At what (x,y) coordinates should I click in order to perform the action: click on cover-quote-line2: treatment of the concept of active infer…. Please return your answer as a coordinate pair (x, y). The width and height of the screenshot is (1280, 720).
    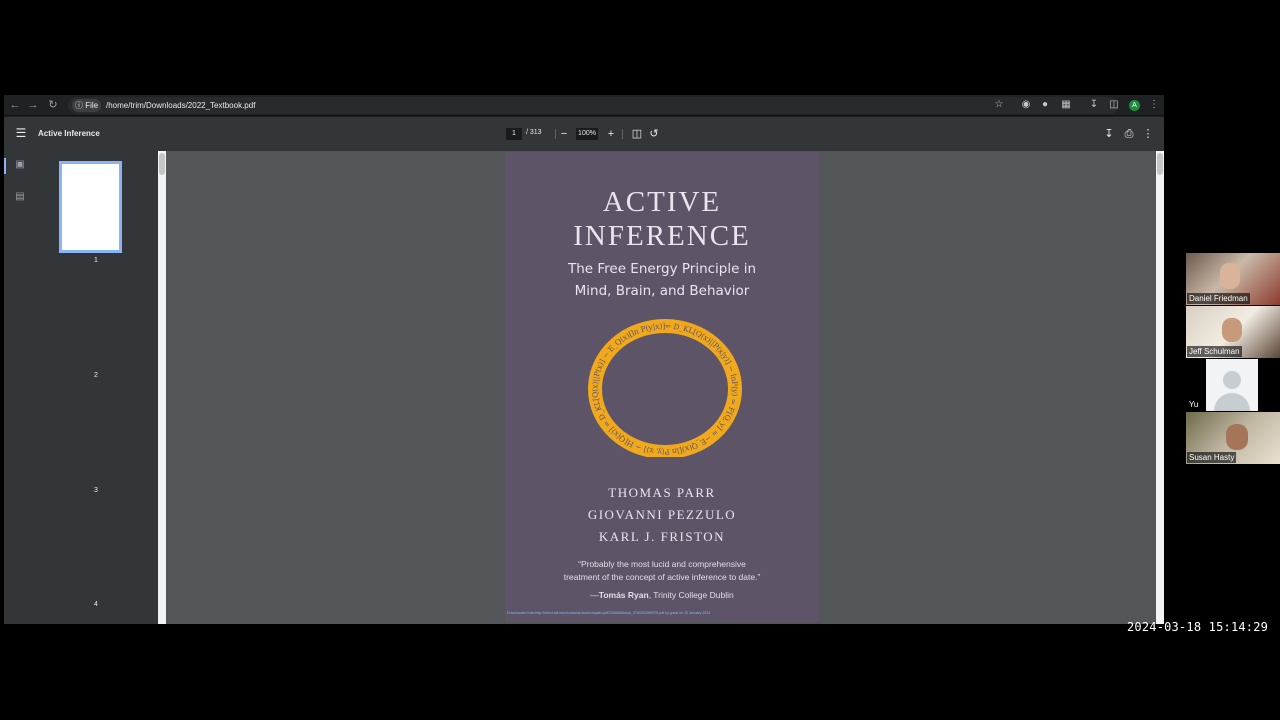
    Looking at the image, I should click on (662, 577).